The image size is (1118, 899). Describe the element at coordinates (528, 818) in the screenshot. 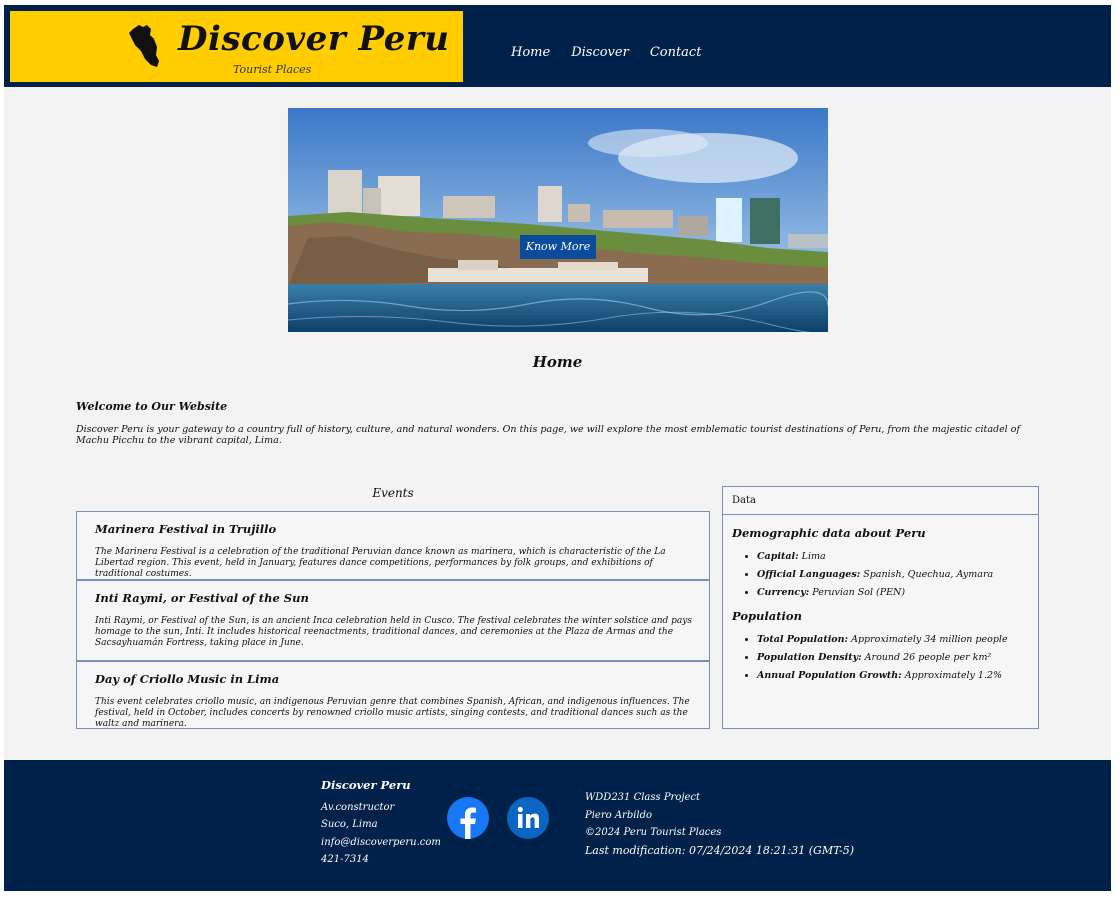

I see `linkedin-icon` at that location.